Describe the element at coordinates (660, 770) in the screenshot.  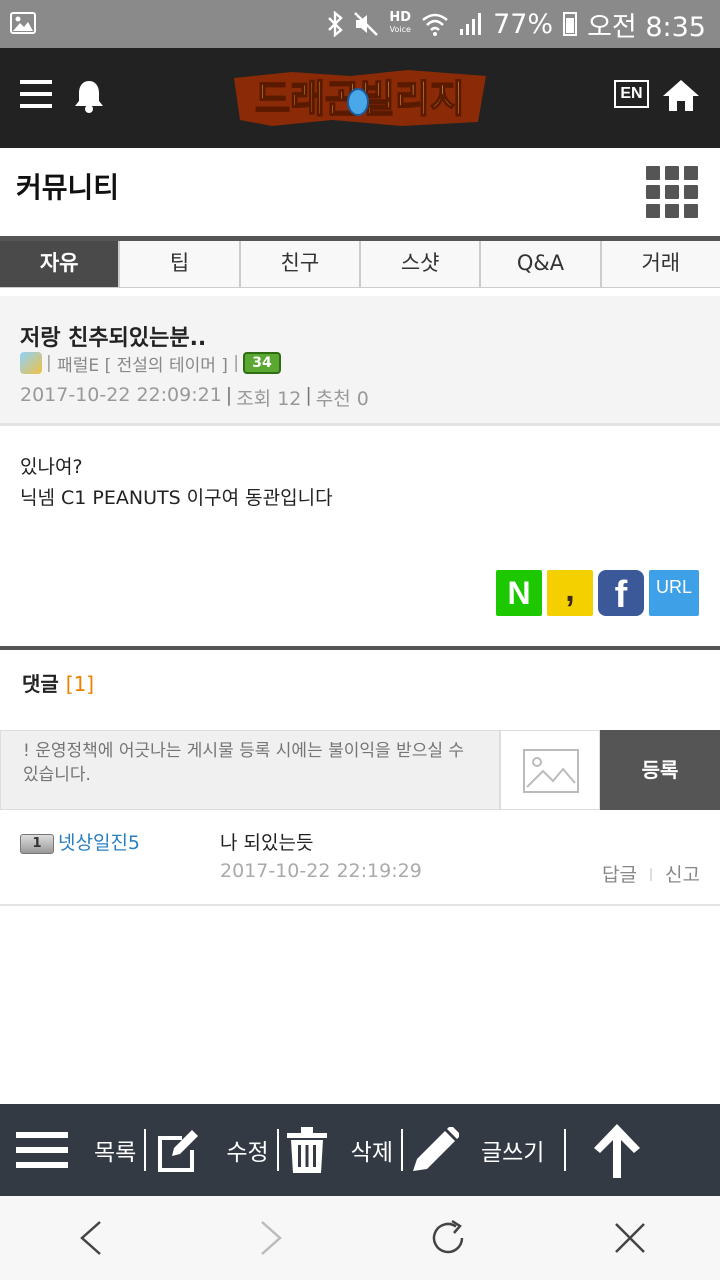
I see `comment-submit-button: 등록` at that location.